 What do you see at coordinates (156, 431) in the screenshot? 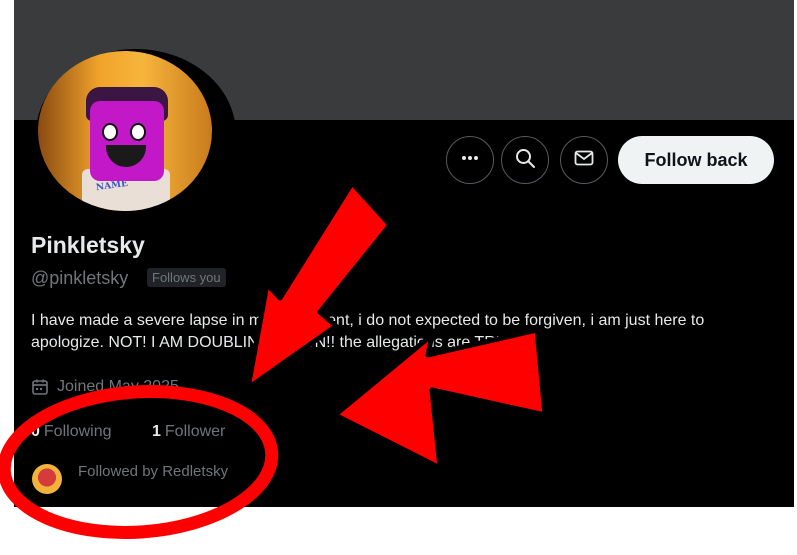
I see `followers-count: 1` at bounding box center [156, 431].